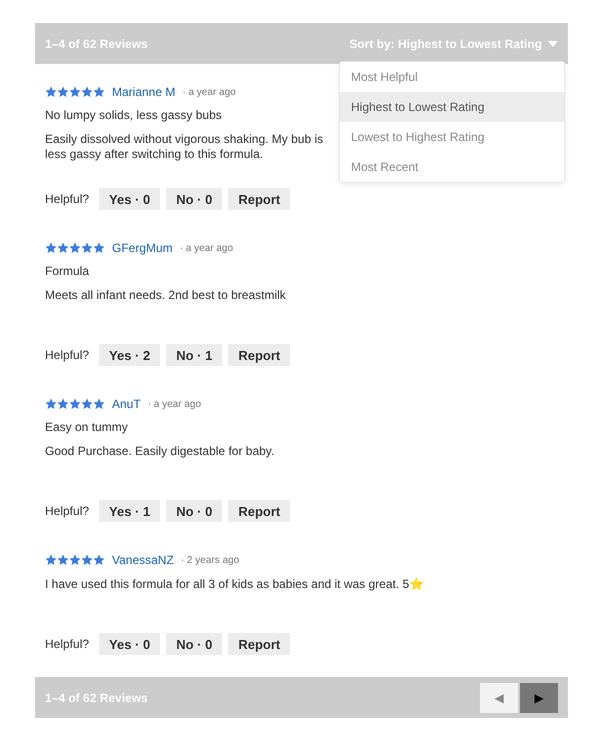 The image size is (590, 736). I want to click on author-link: VanessaNZ, so click(143, 560).